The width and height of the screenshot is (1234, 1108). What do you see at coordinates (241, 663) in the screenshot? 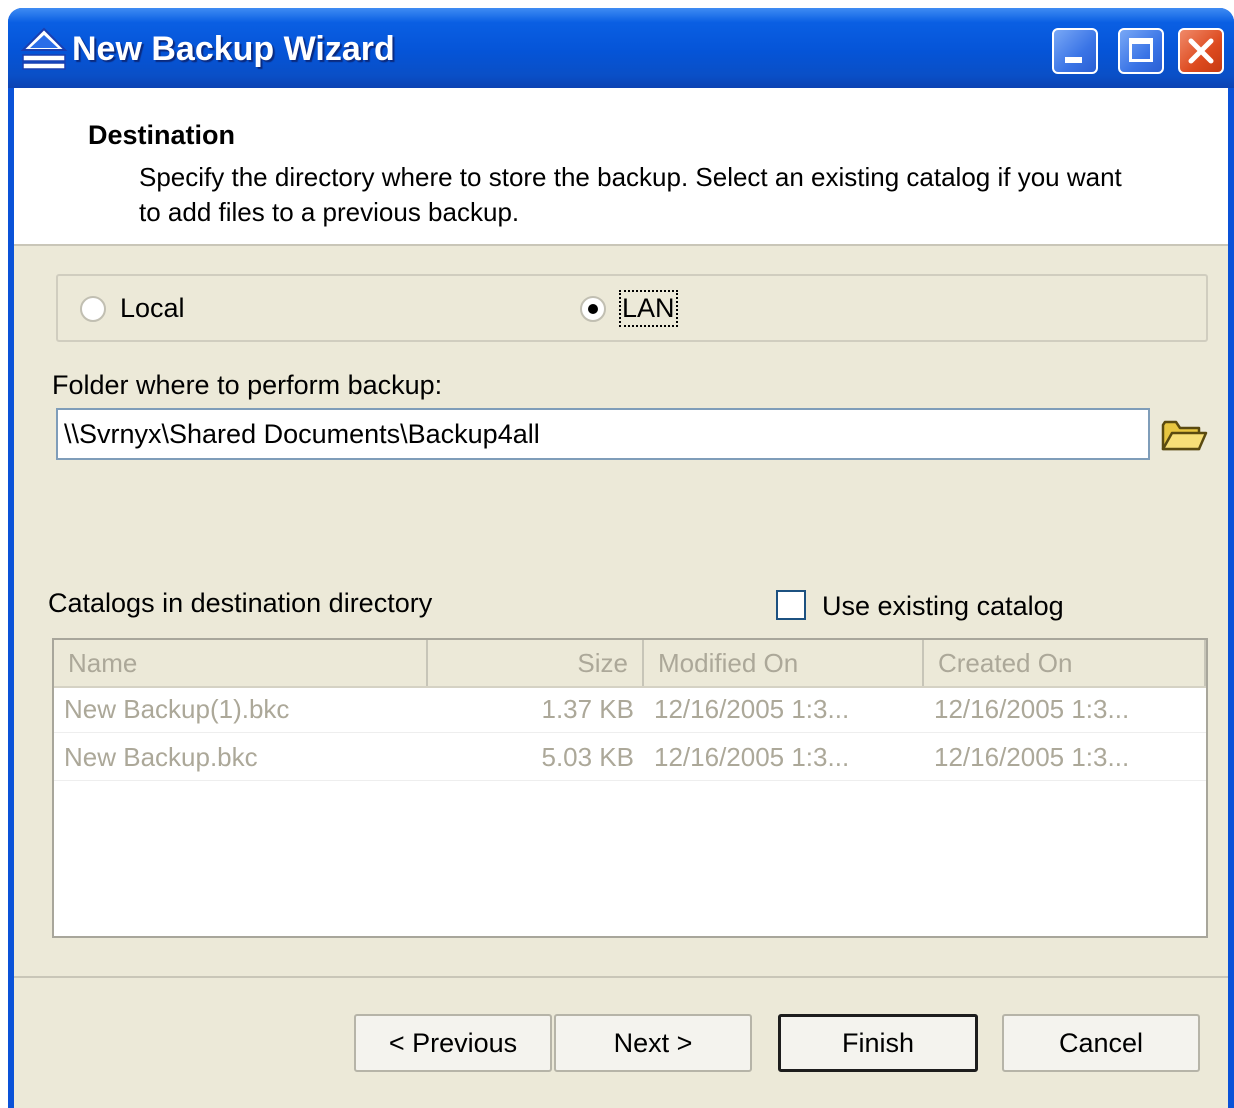
I see `column-header-name: Name` at bounding box center [241, 663].